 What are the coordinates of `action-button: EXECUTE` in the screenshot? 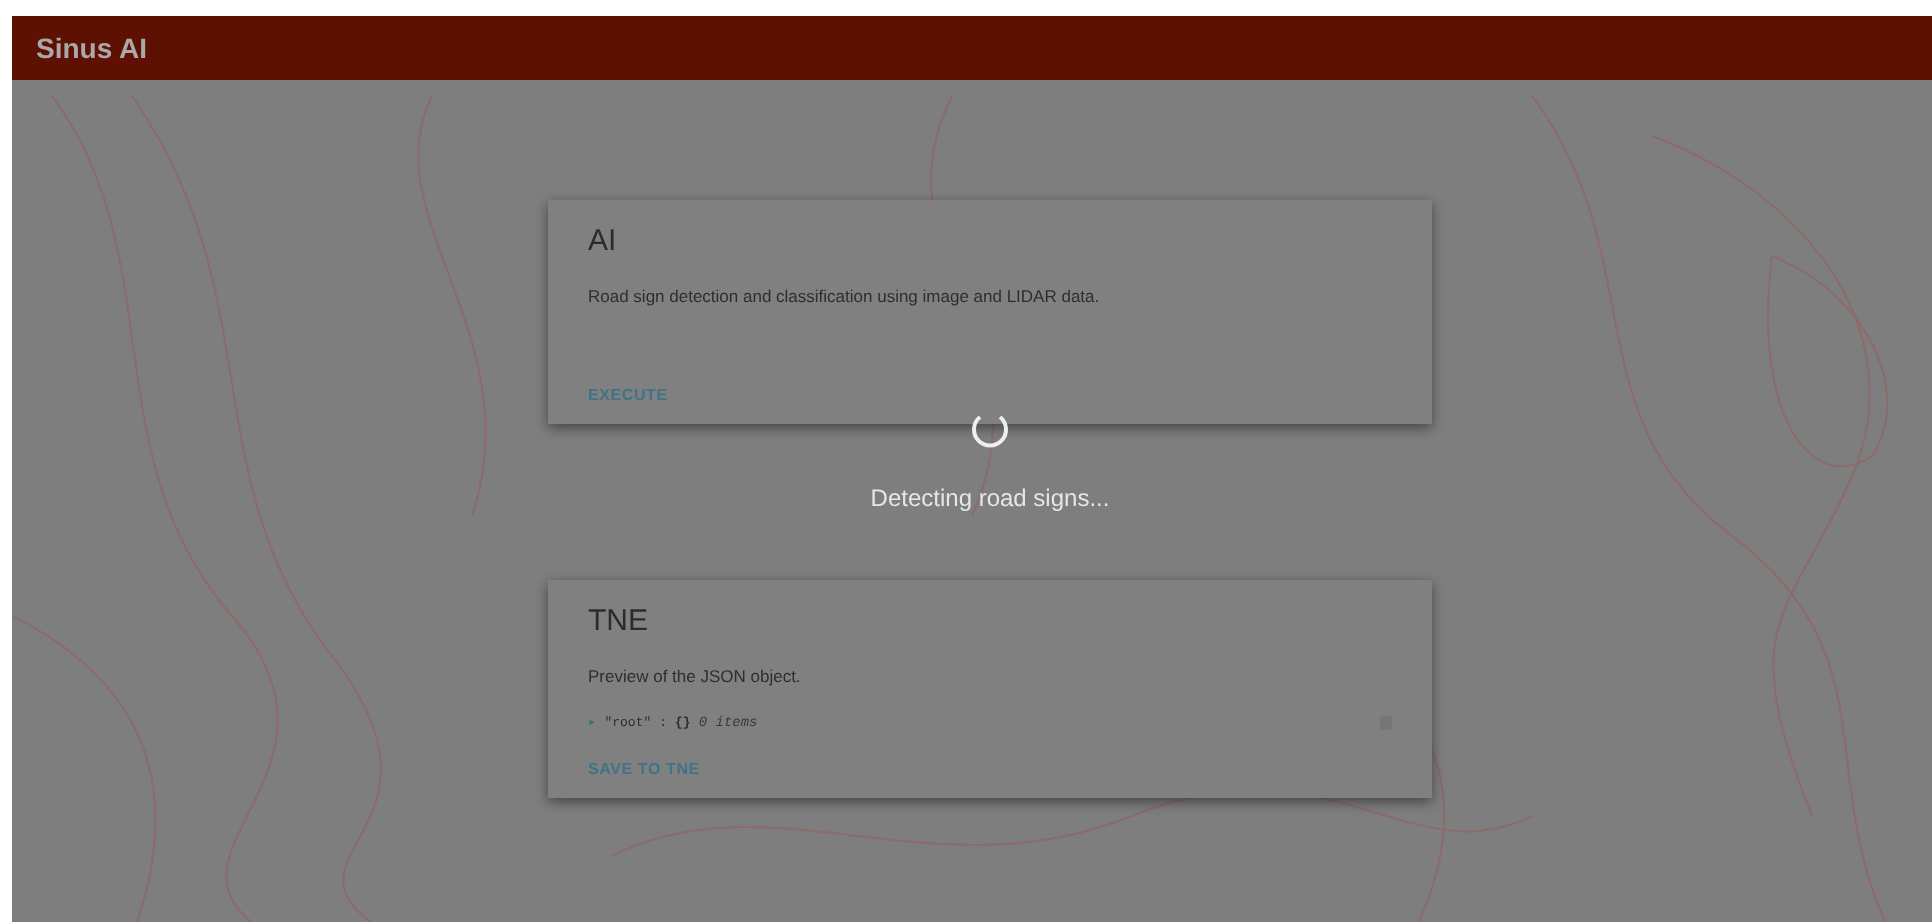 It's located at (628, 395).